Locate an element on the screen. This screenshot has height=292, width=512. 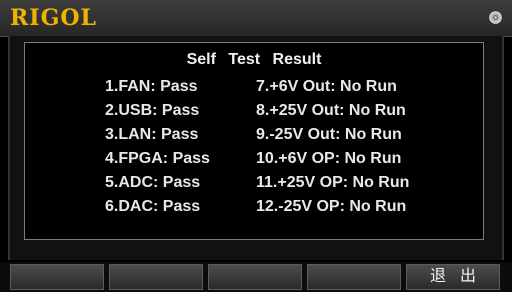
rigol-logo: RIGOL is located at coordinates (53, 18).